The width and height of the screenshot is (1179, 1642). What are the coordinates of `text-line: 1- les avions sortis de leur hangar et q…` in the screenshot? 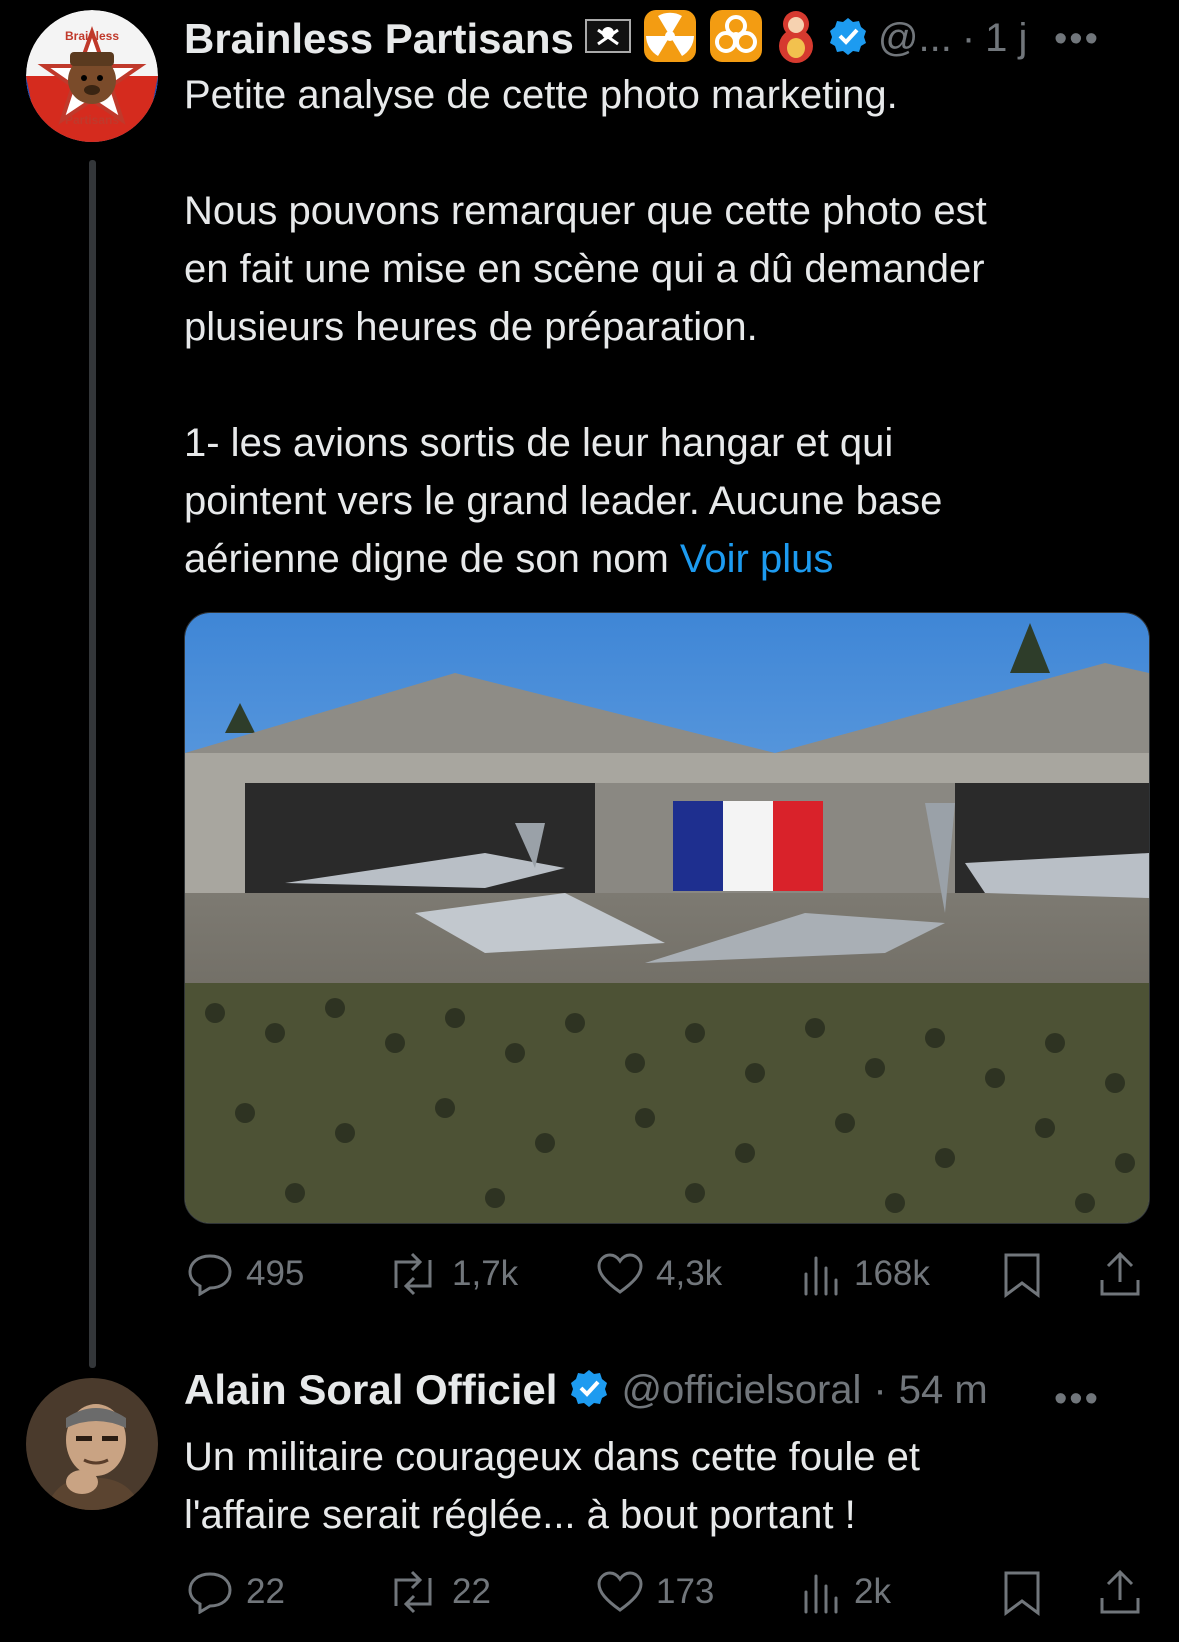 It's located at (539, 443).